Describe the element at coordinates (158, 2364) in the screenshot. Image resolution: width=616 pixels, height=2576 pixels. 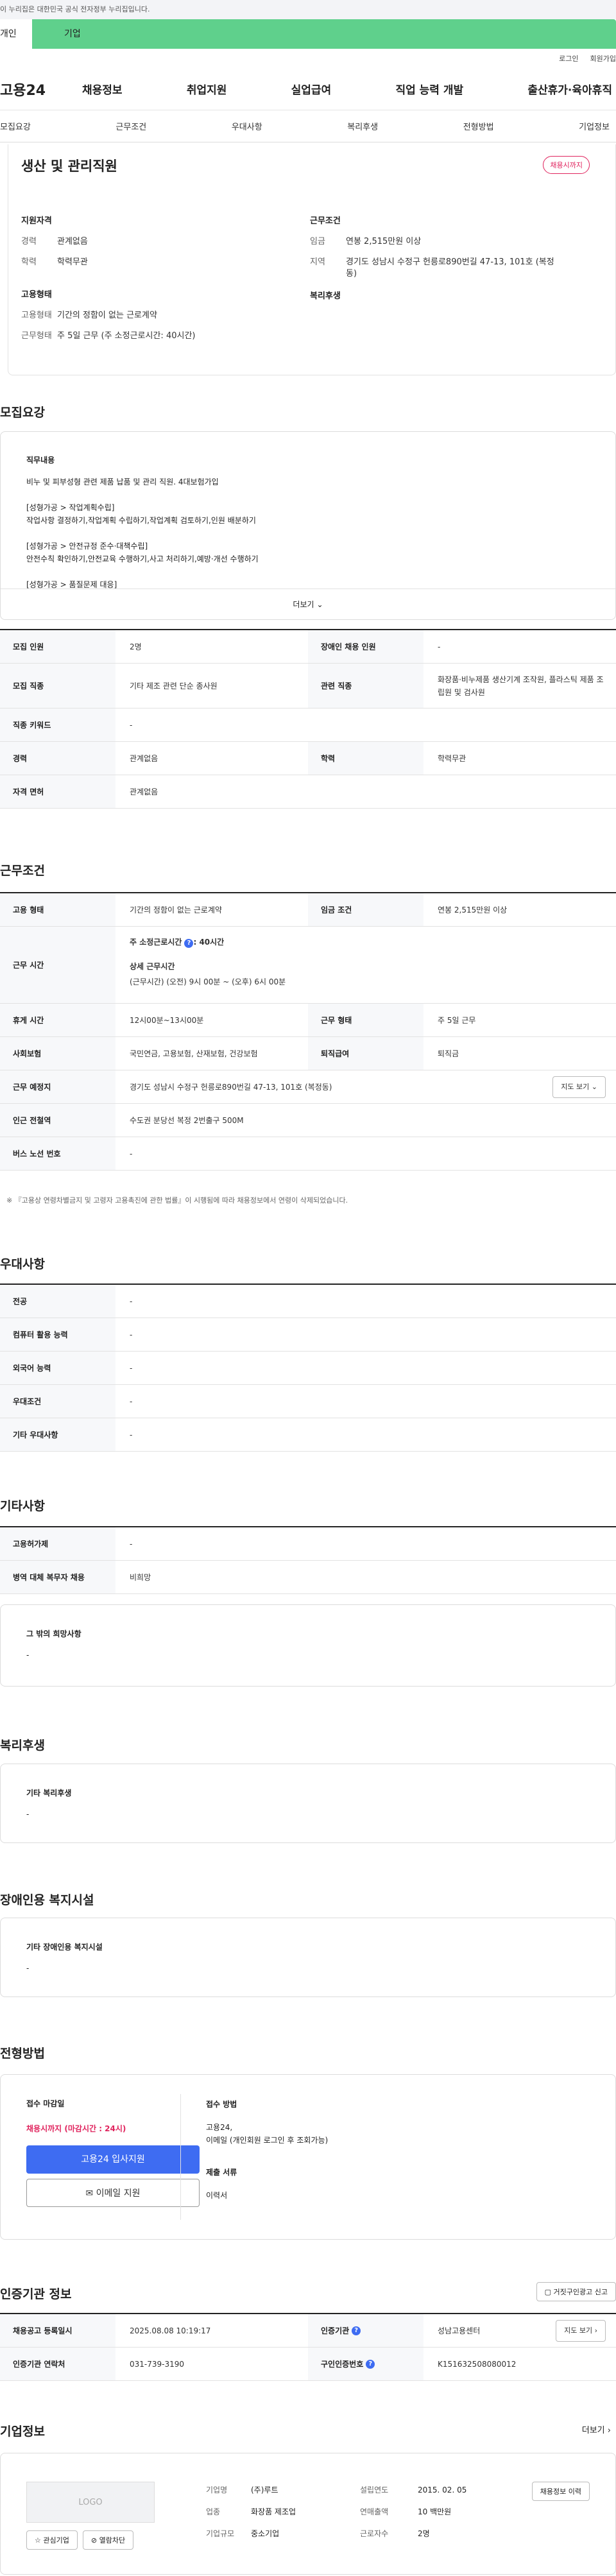
I see `td: 031-739-3190` at that location.